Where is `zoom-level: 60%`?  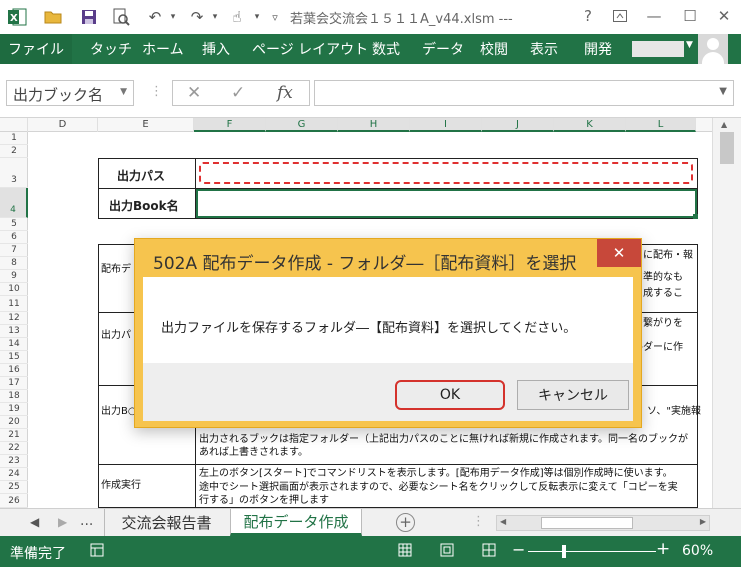 zoom-level: 60% is located at coordinates (697, 551).